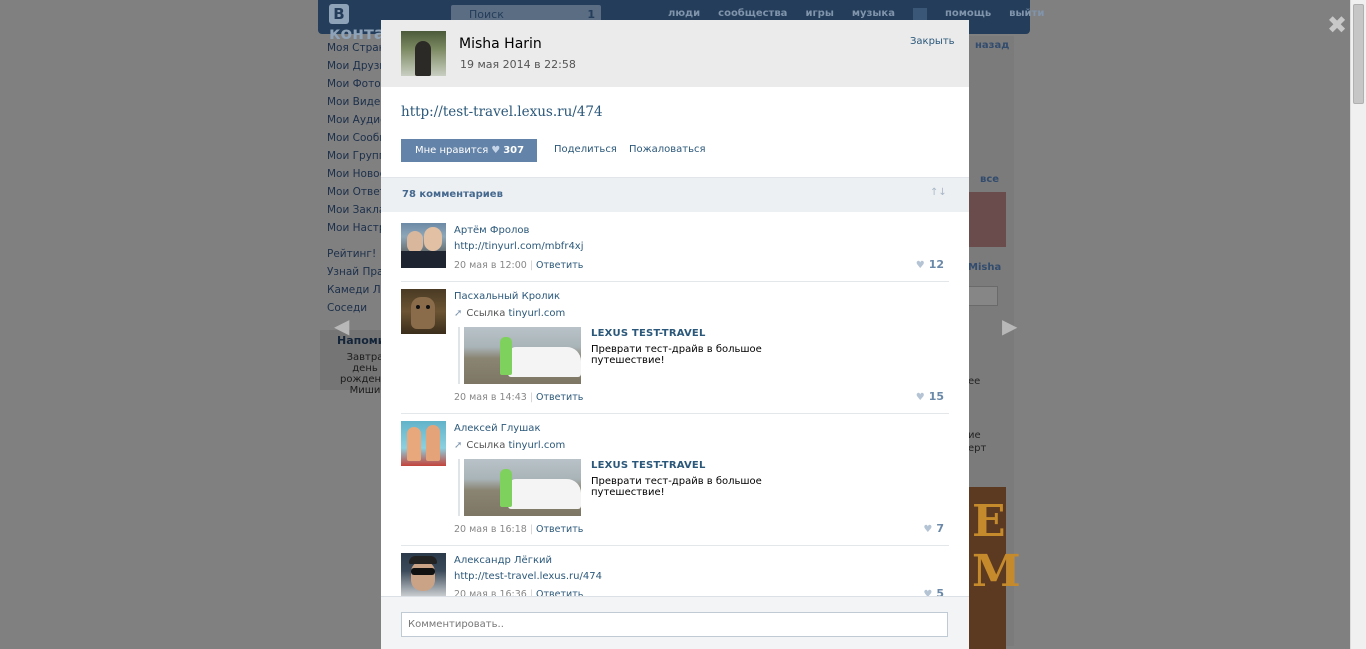  I want to click on comment-meta: 20 мая в 16:18 | Ответить, so click(519, 529).